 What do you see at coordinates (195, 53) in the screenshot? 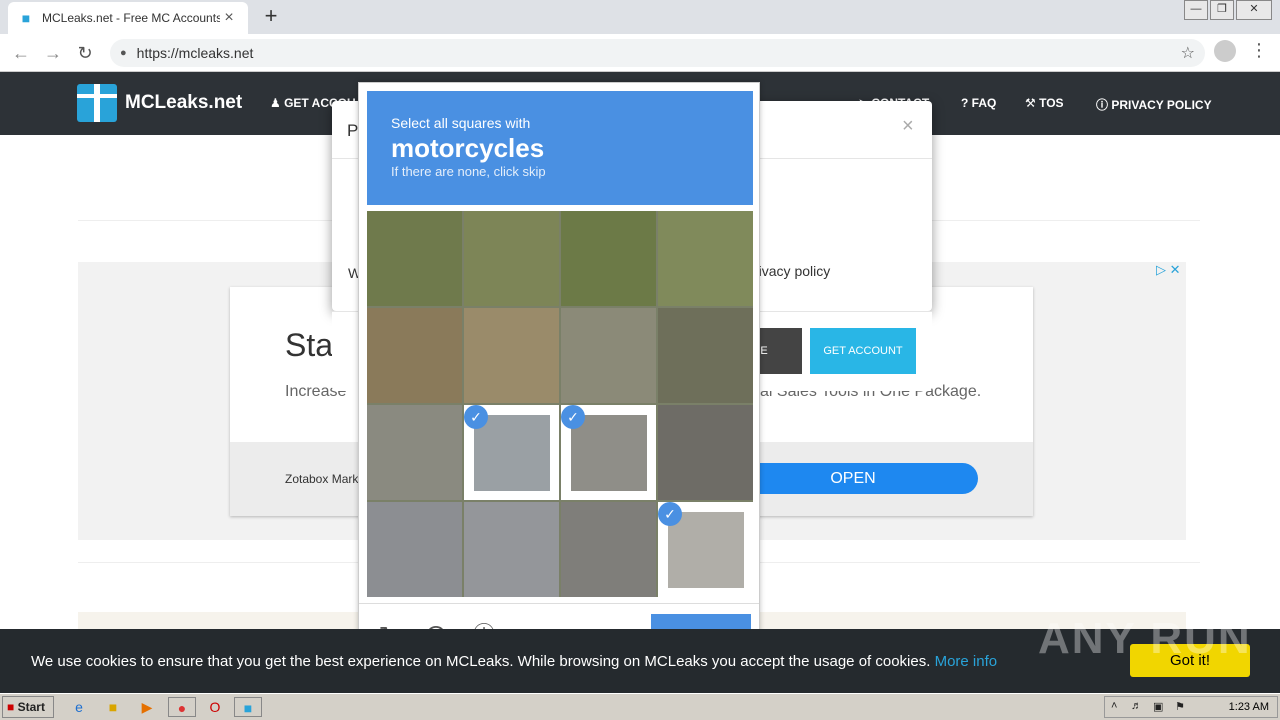
I see `url-text: https://mcleaks.net` at bounding box center [195, 53].